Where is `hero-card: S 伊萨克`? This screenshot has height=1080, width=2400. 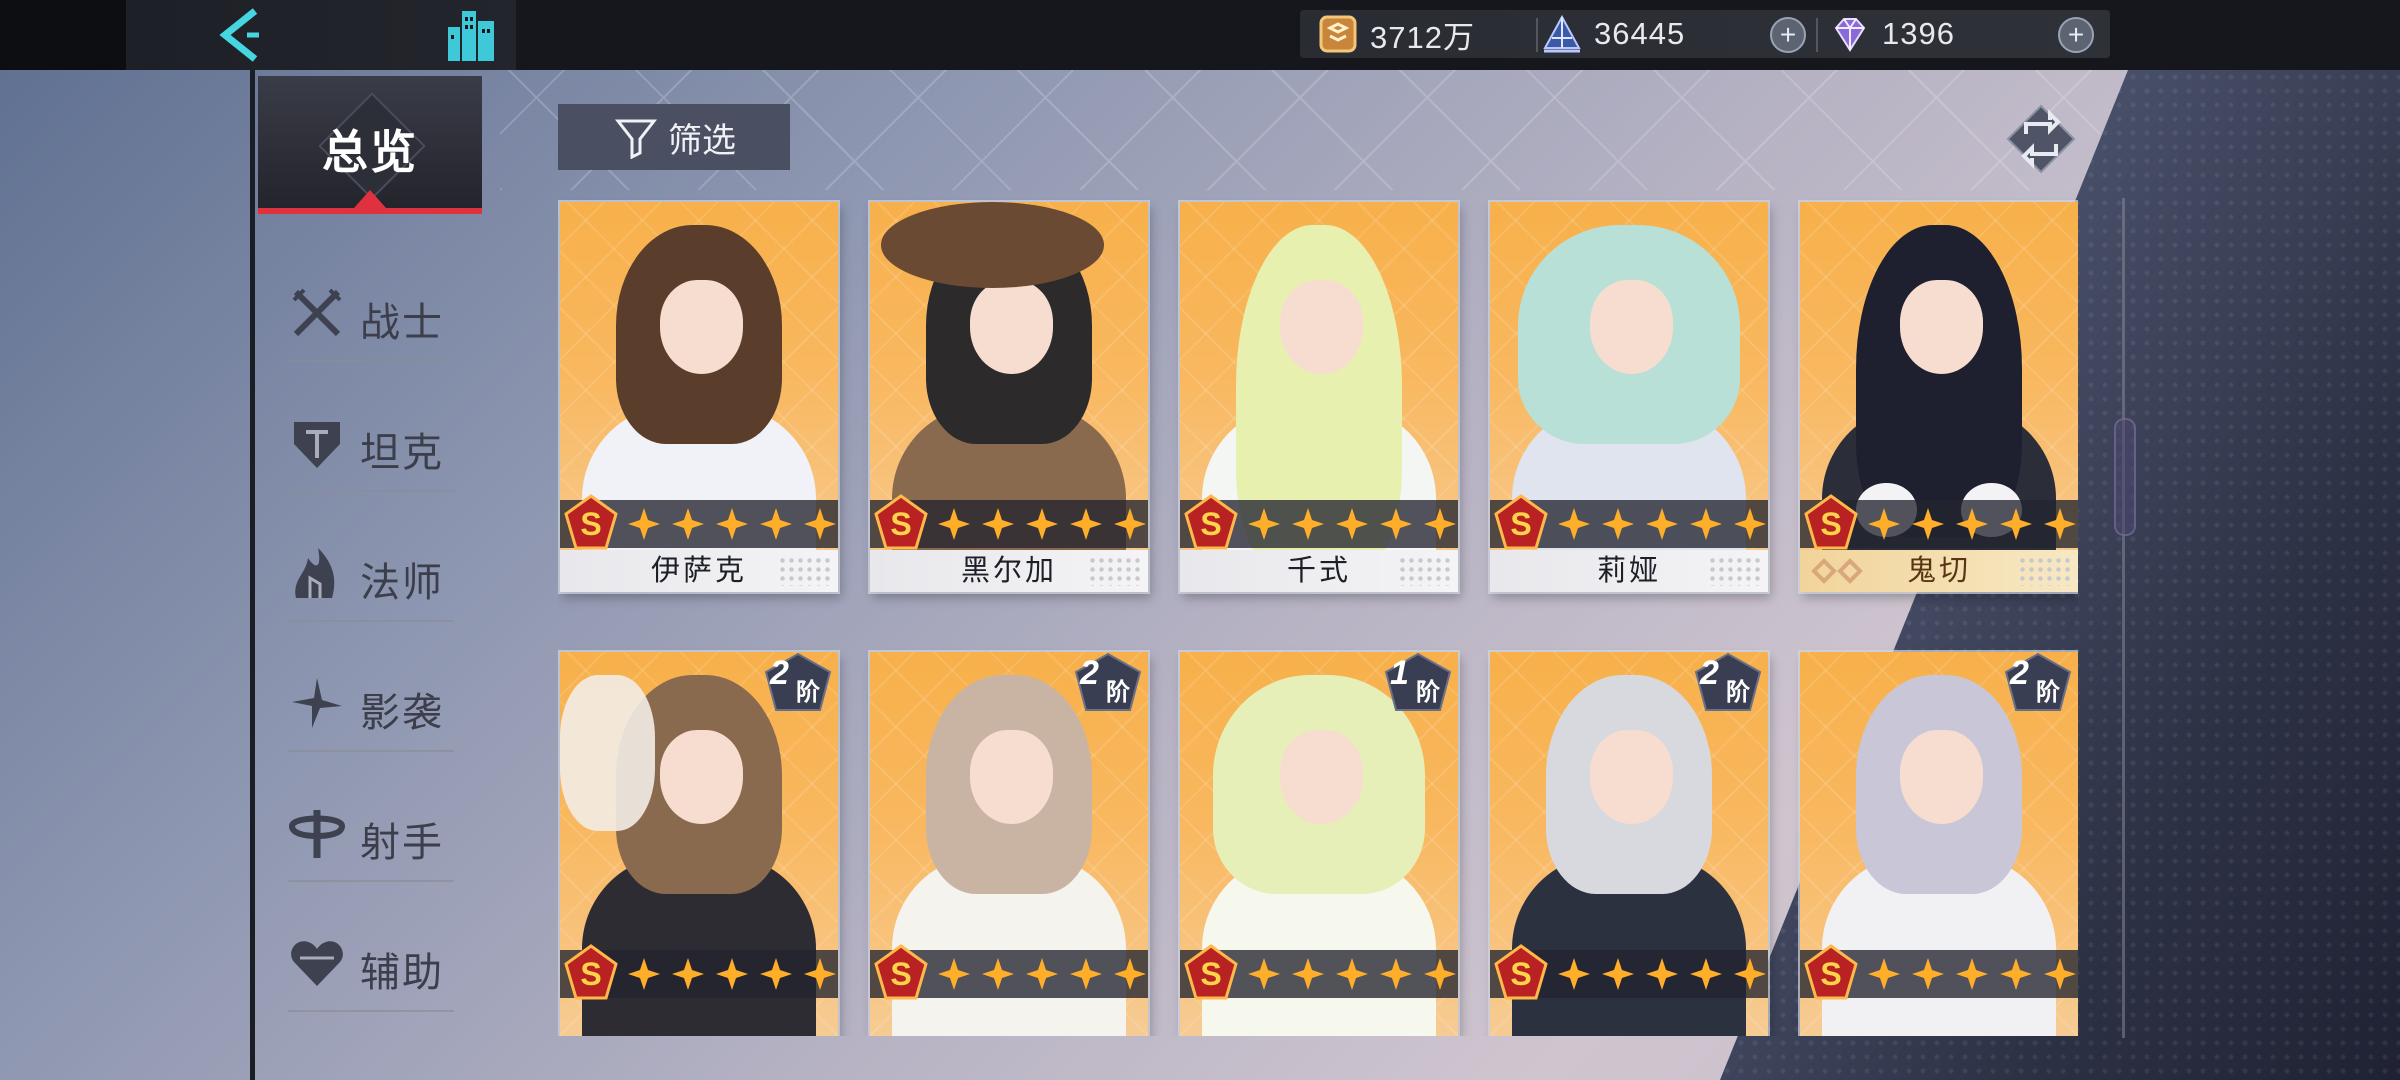
hero-card: S 伊萨克 is located at coordinates (699, 397).